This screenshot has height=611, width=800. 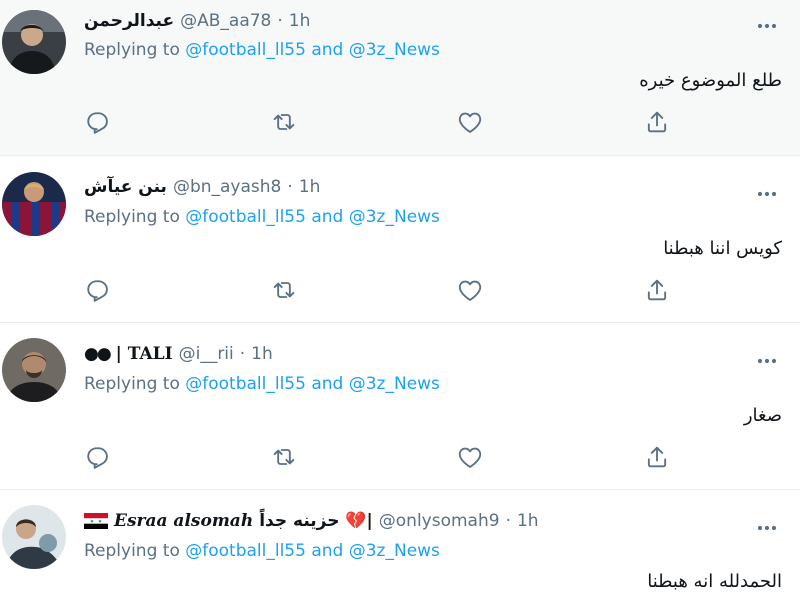 I want to click on display-name: بنن عيآش, so click(x=125, y=187).